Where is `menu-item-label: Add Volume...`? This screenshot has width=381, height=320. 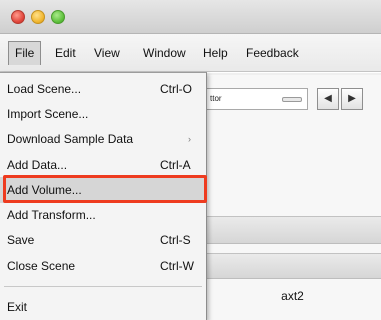 menu-item-label: Add Volume... is located at coordinates (44, 190).